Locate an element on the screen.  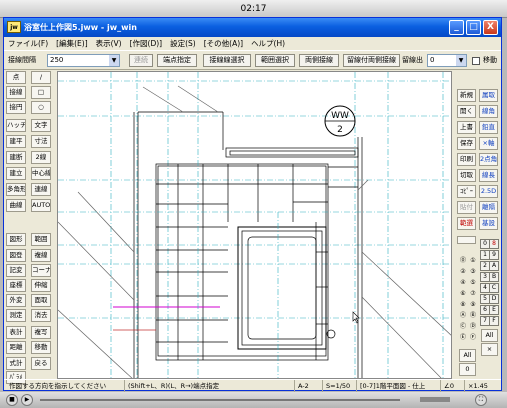
right-tool-button: 鉛直 is located at coordinates (488, 127).